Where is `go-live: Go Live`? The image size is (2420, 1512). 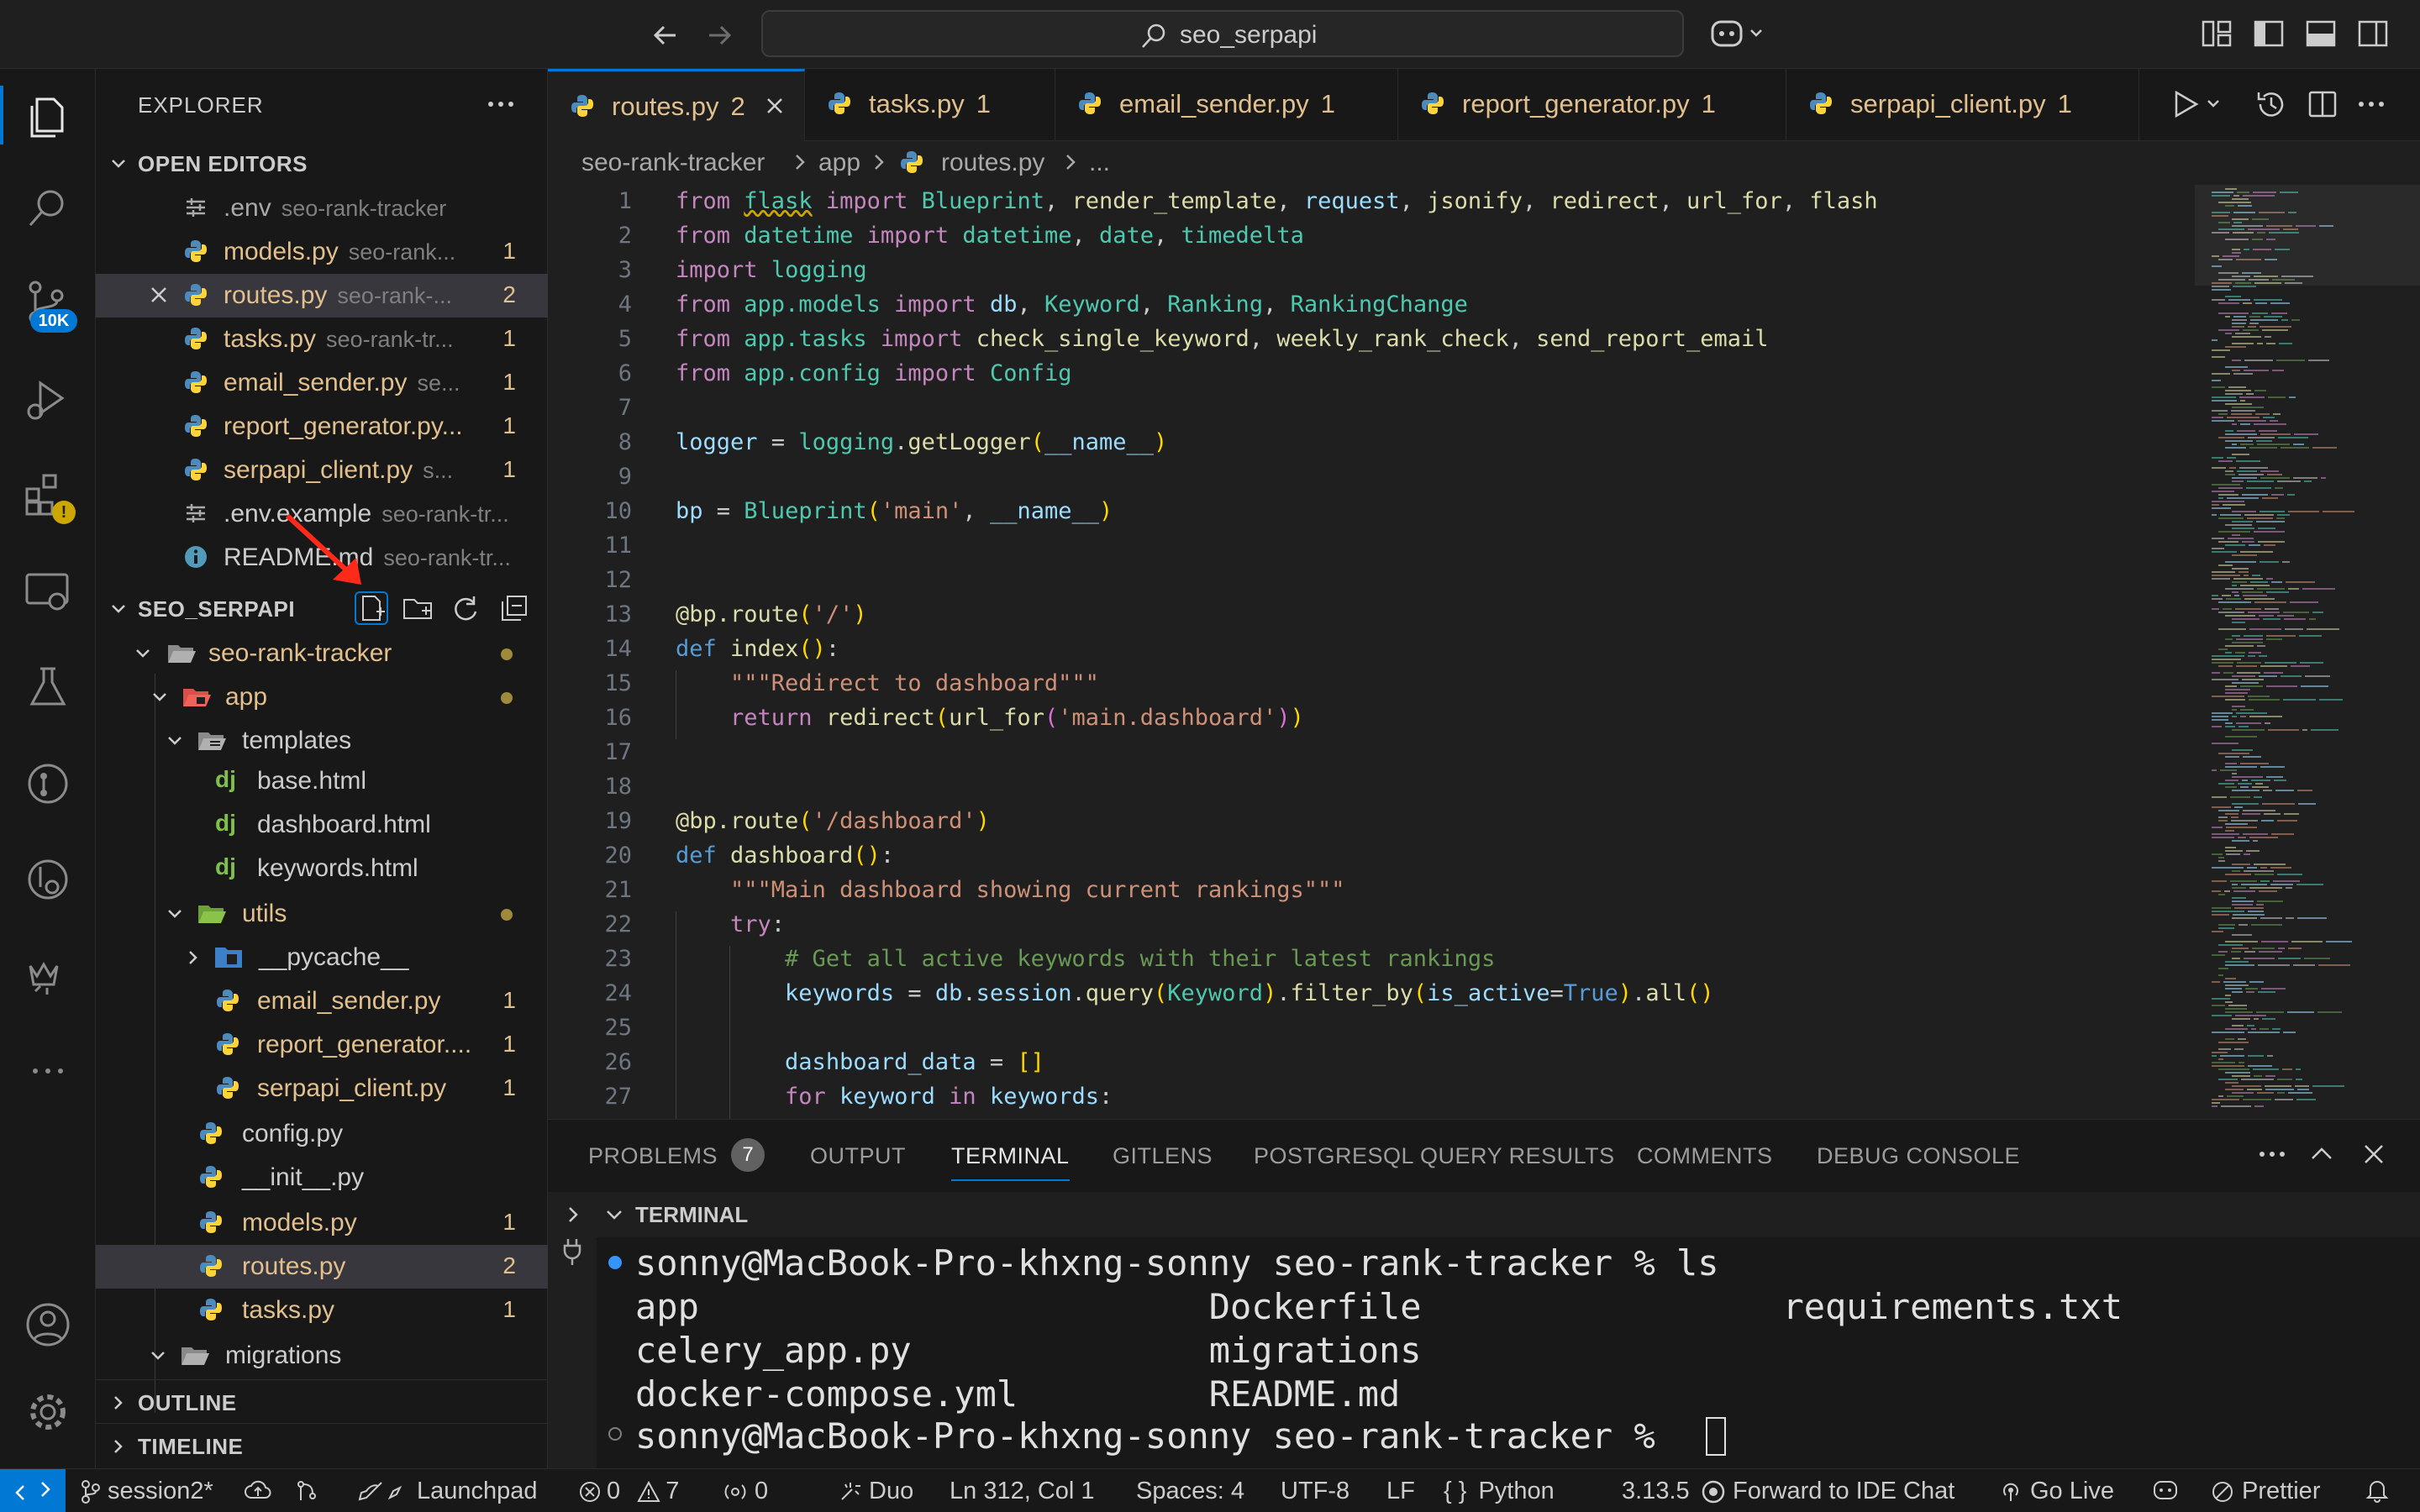
go-live: Go Live is located at coordinates (2056, 1491).